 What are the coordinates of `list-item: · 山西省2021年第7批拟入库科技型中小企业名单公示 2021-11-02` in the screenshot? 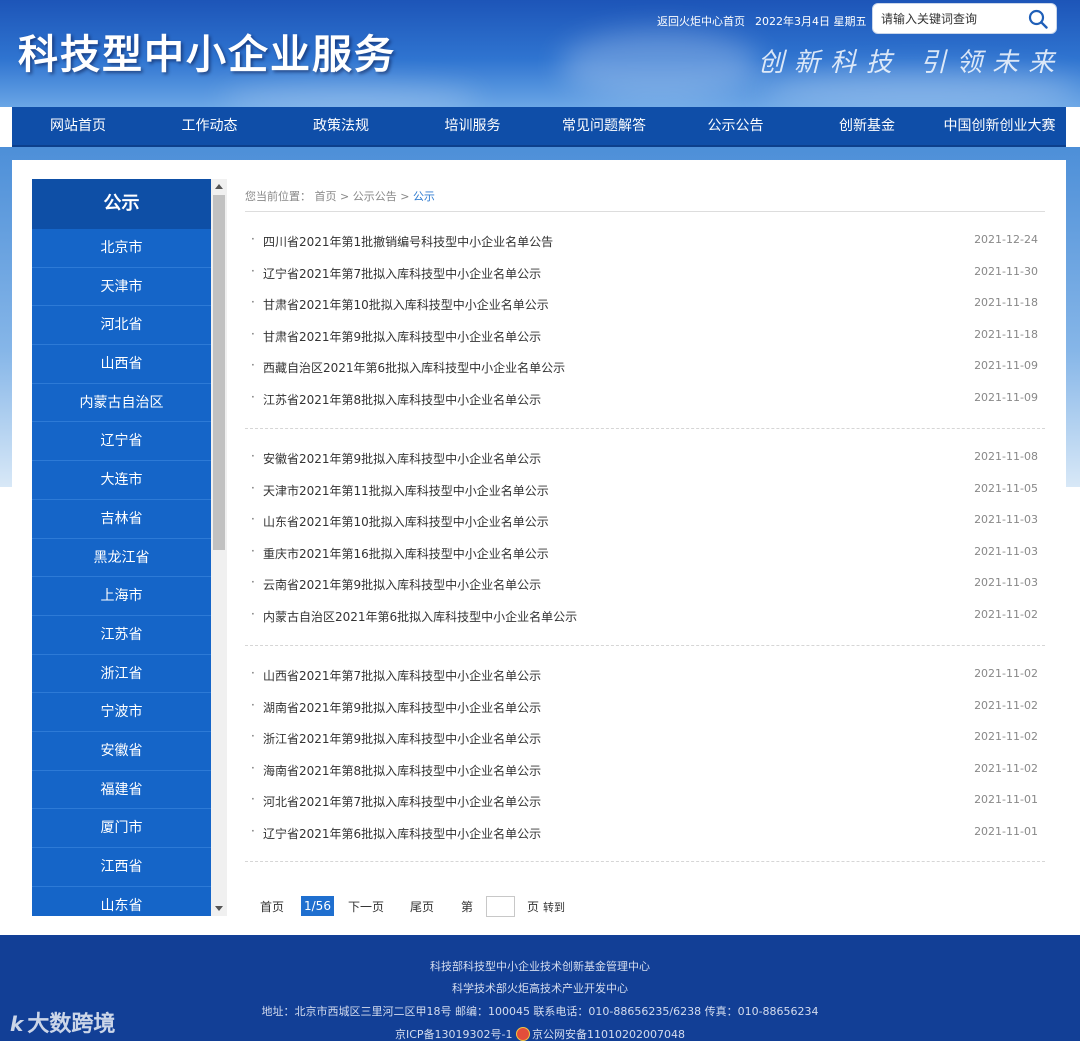 It's located at (645, 675).